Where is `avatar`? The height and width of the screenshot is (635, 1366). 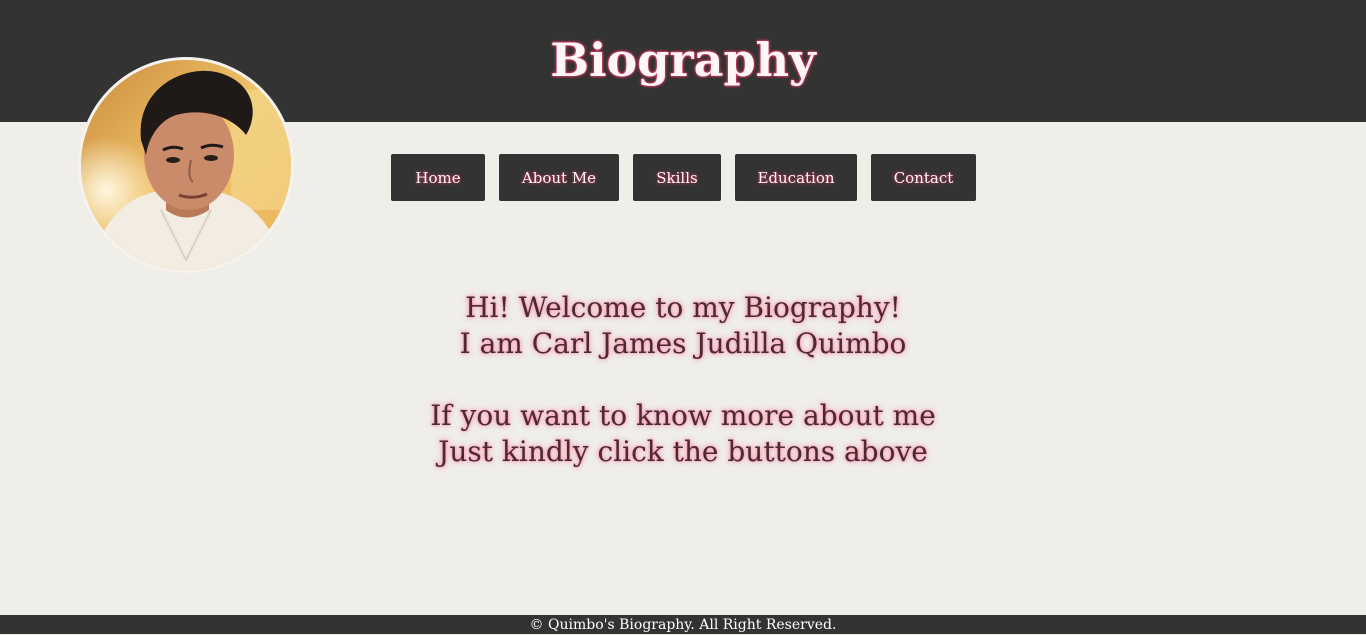 avatar is located at coordinates (186, 165).